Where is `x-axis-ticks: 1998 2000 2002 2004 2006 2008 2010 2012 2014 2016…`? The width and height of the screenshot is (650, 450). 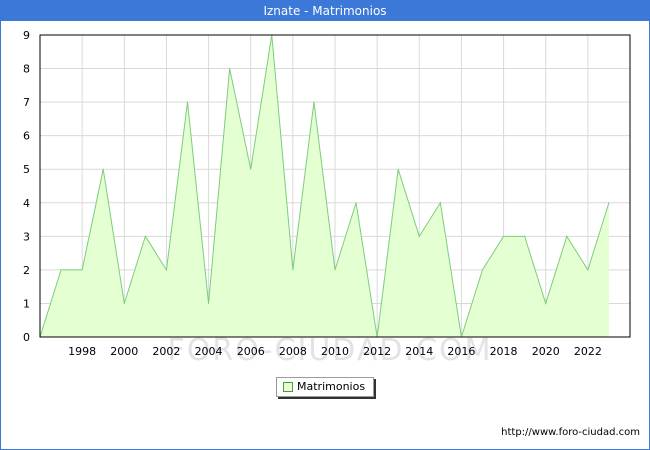
x-axis-ticks: 1998 2000 2002 2004 2006 2008 2010 2012 2014 2016… is located at coordinates (335, 351).